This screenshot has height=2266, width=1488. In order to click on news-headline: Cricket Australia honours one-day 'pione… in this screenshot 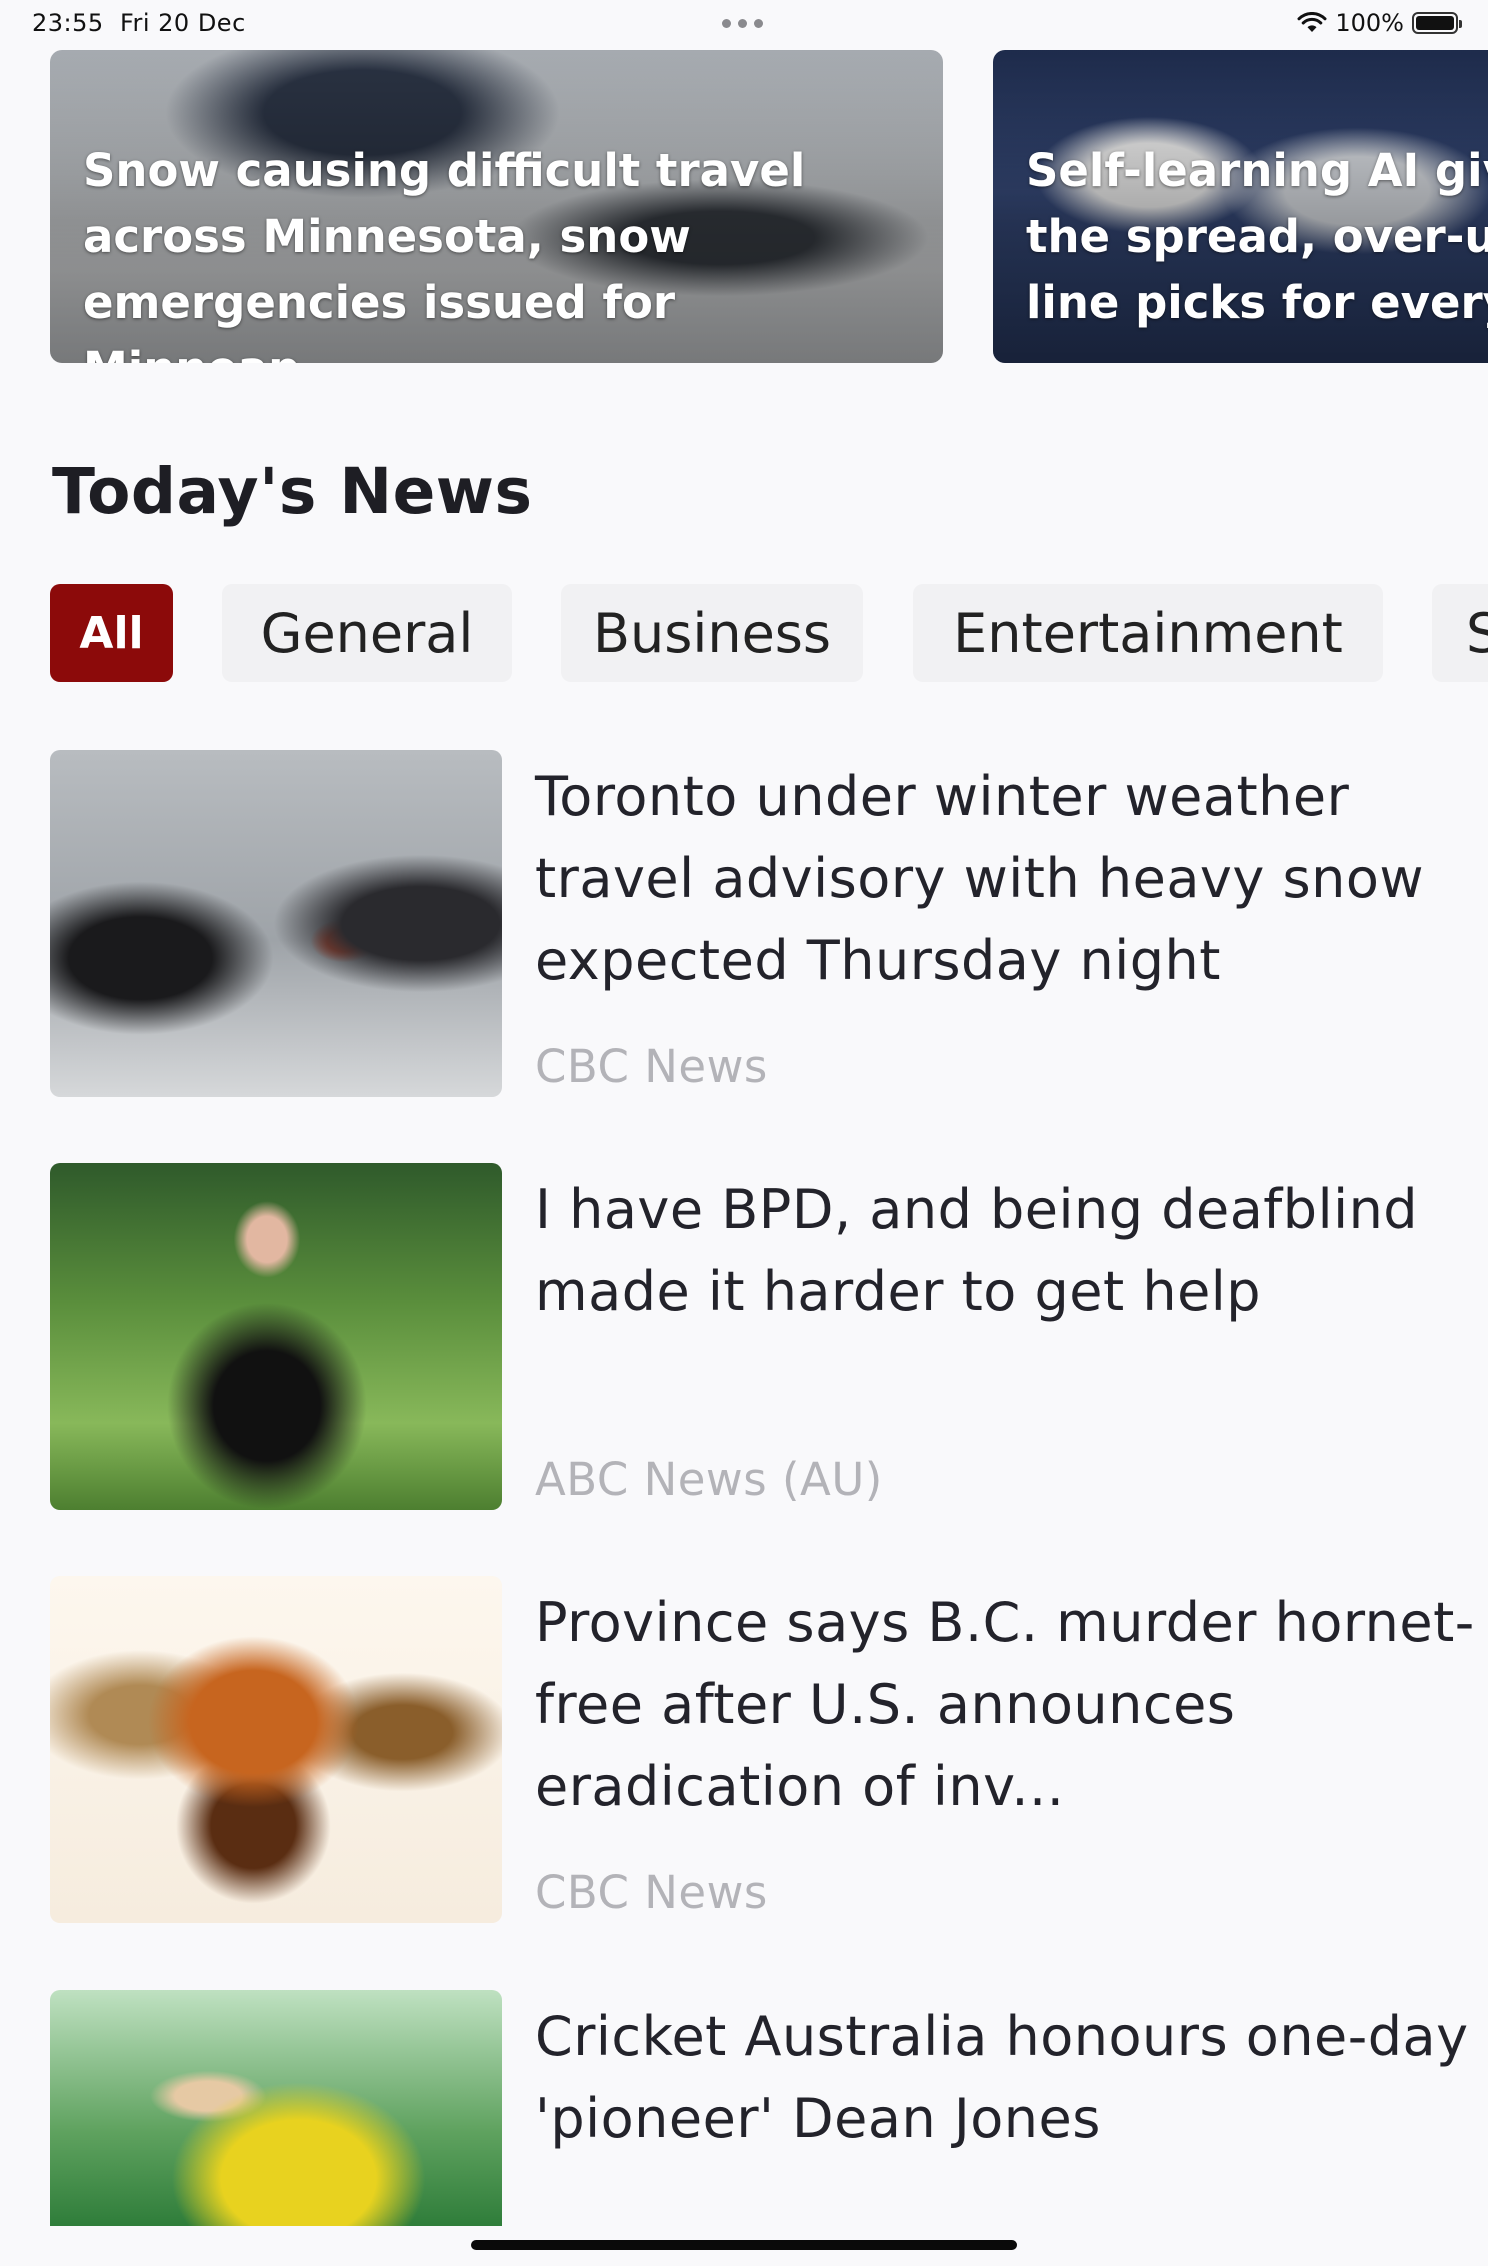, I will do `click(1002, 2077)`.